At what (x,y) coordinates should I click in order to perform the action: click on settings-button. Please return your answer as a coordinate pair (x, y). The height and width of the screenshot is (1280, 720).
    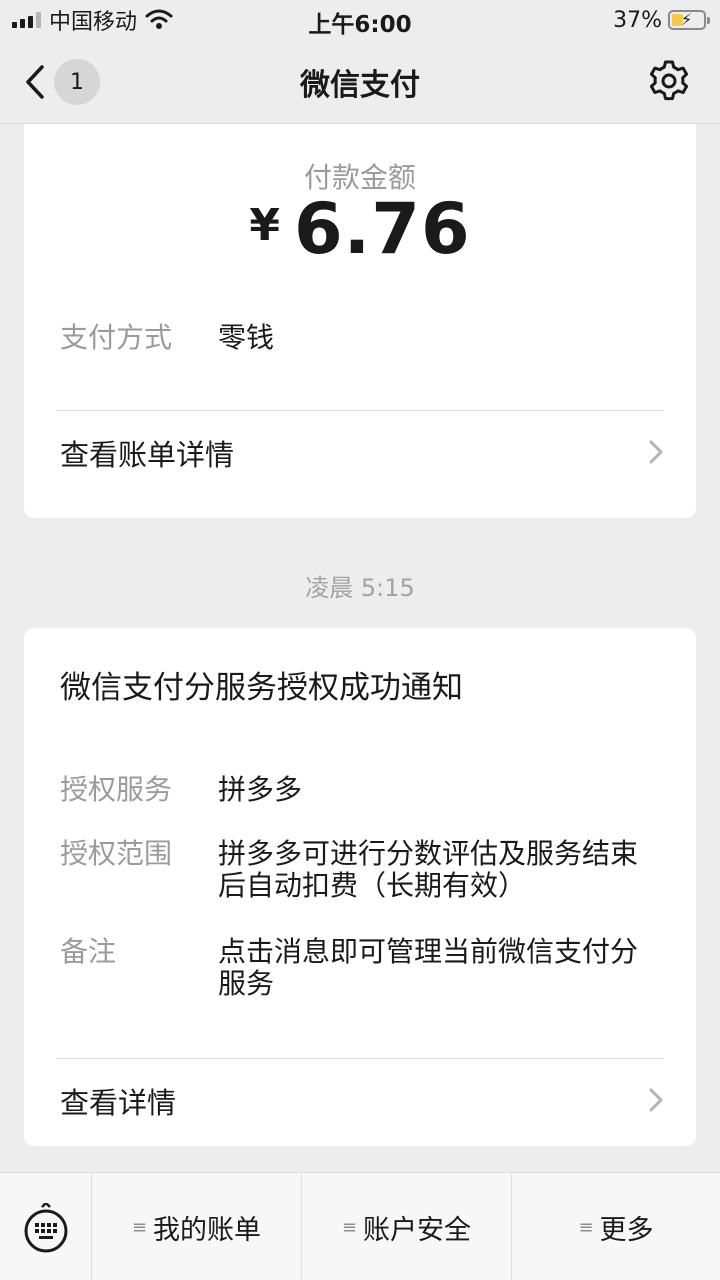
    Looking at the image, I should click on (669, 81).